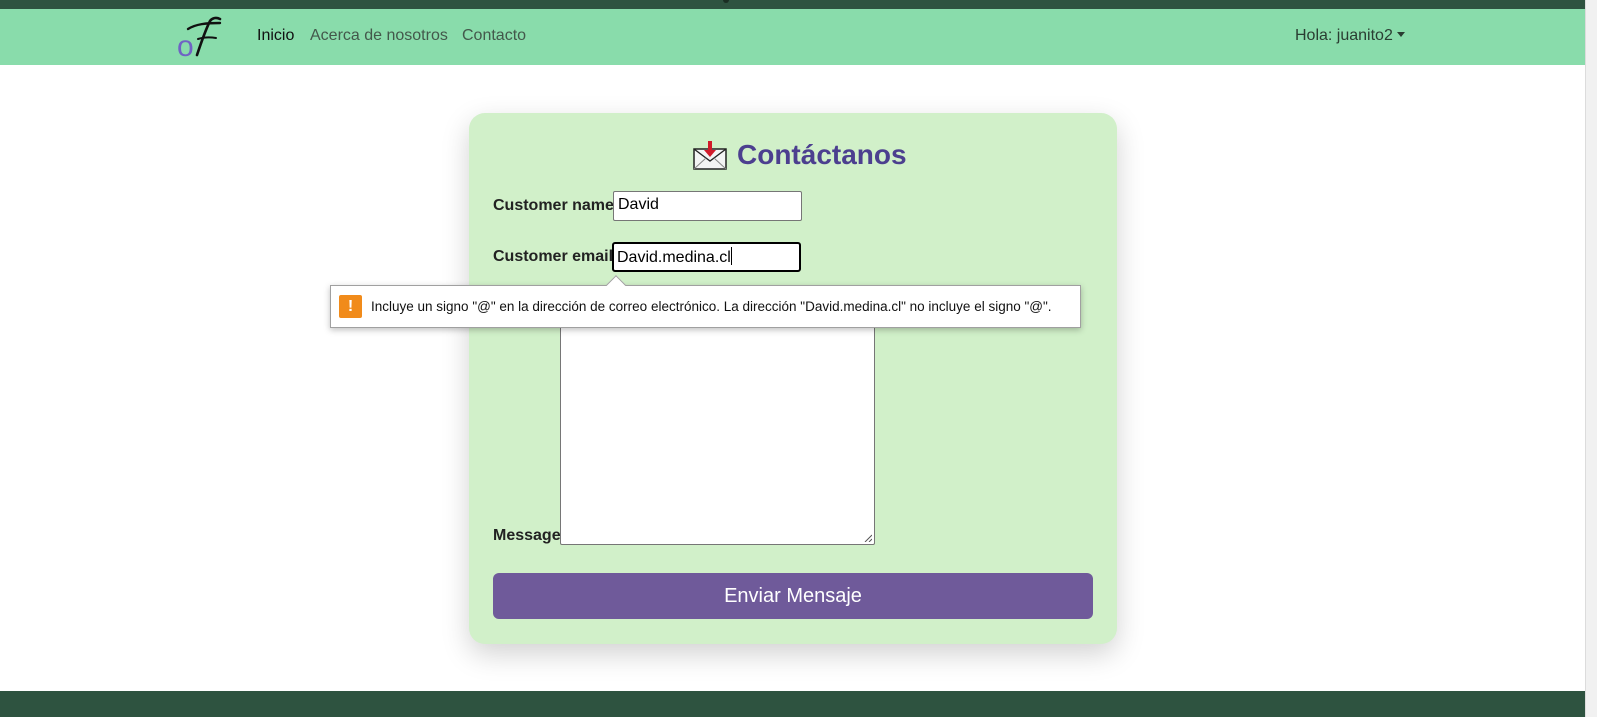 The width and height of the screenshot is (1597, 717). What do you see at coordinates (350, 306) in the screenshot?
I see `warning-icon: !` at bounding box center [350, 306].